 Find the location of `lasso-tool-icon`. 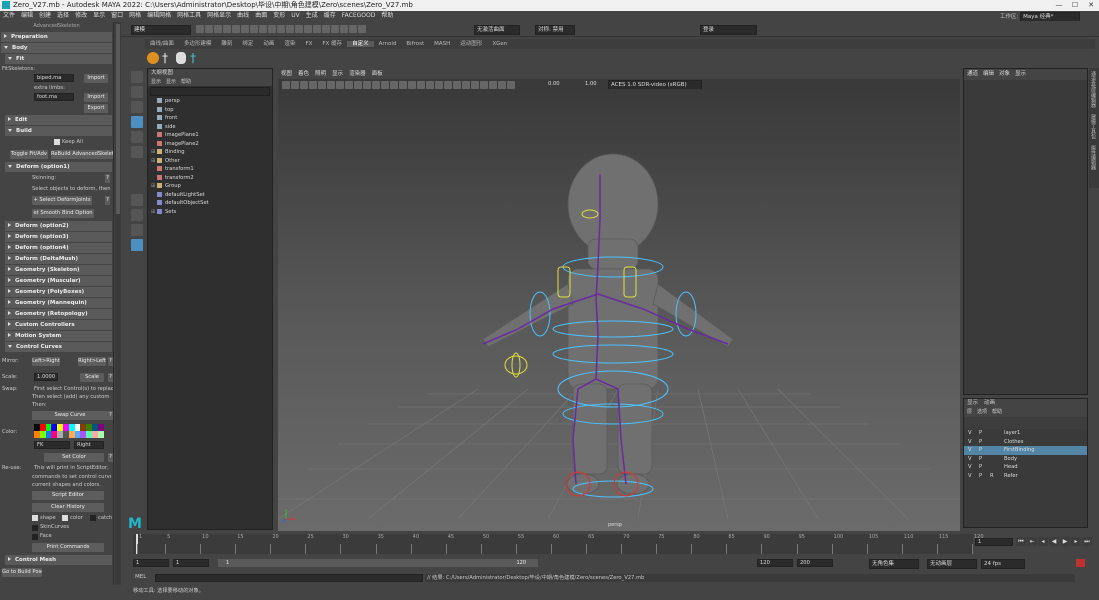

lasso-tool-icon is located at coordinates (137, 92).